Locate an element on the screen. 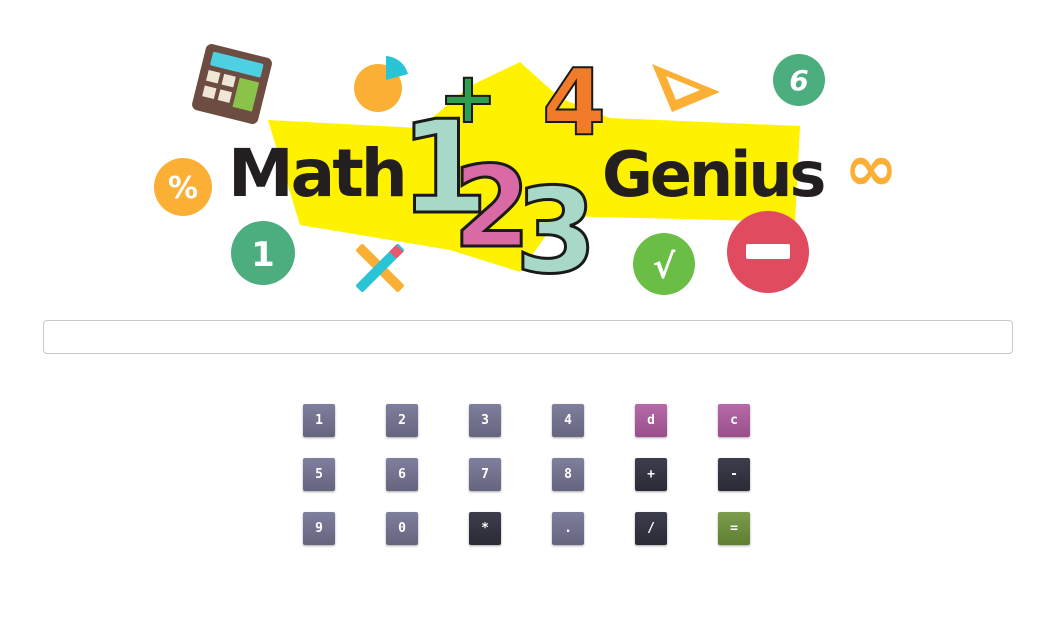  key-plus-button: + is located at coordinates (651, 474).